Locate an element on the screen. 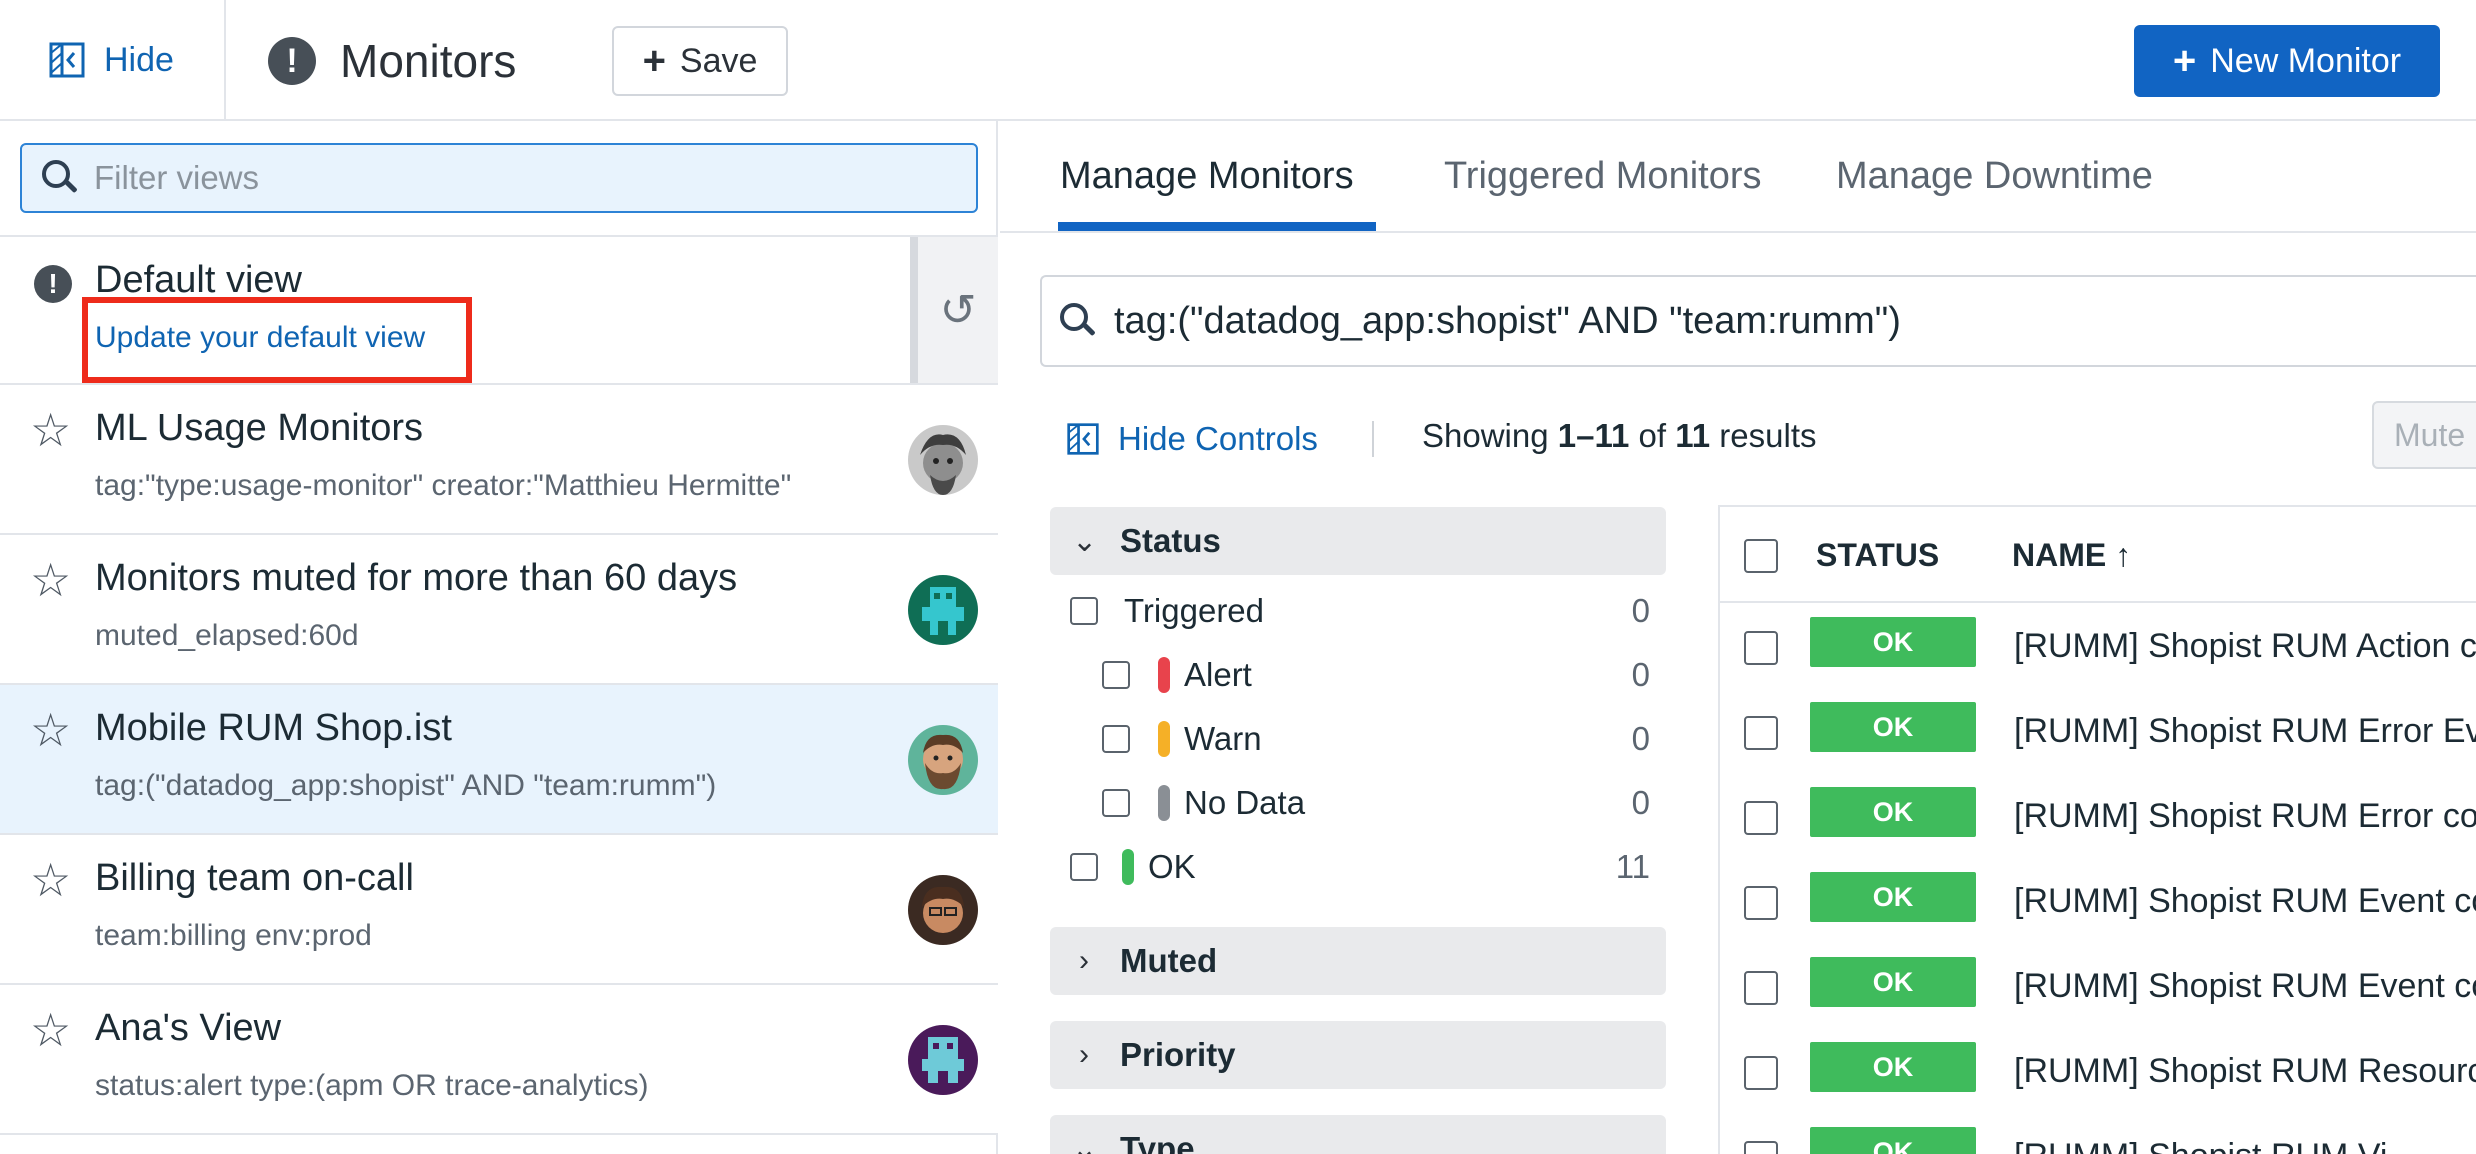 This screenshot has width=2476, height=1154. table-row: OK [RUMM] Shopist RUM Error cou is located at coordinates (2098, 815).